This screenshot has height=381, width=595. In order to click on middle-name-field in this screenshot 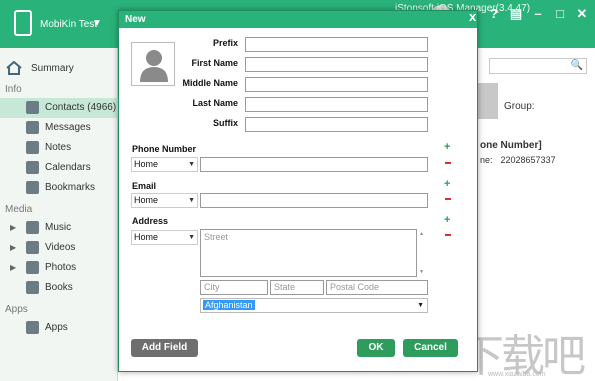, I will do `click(336, 84)`.